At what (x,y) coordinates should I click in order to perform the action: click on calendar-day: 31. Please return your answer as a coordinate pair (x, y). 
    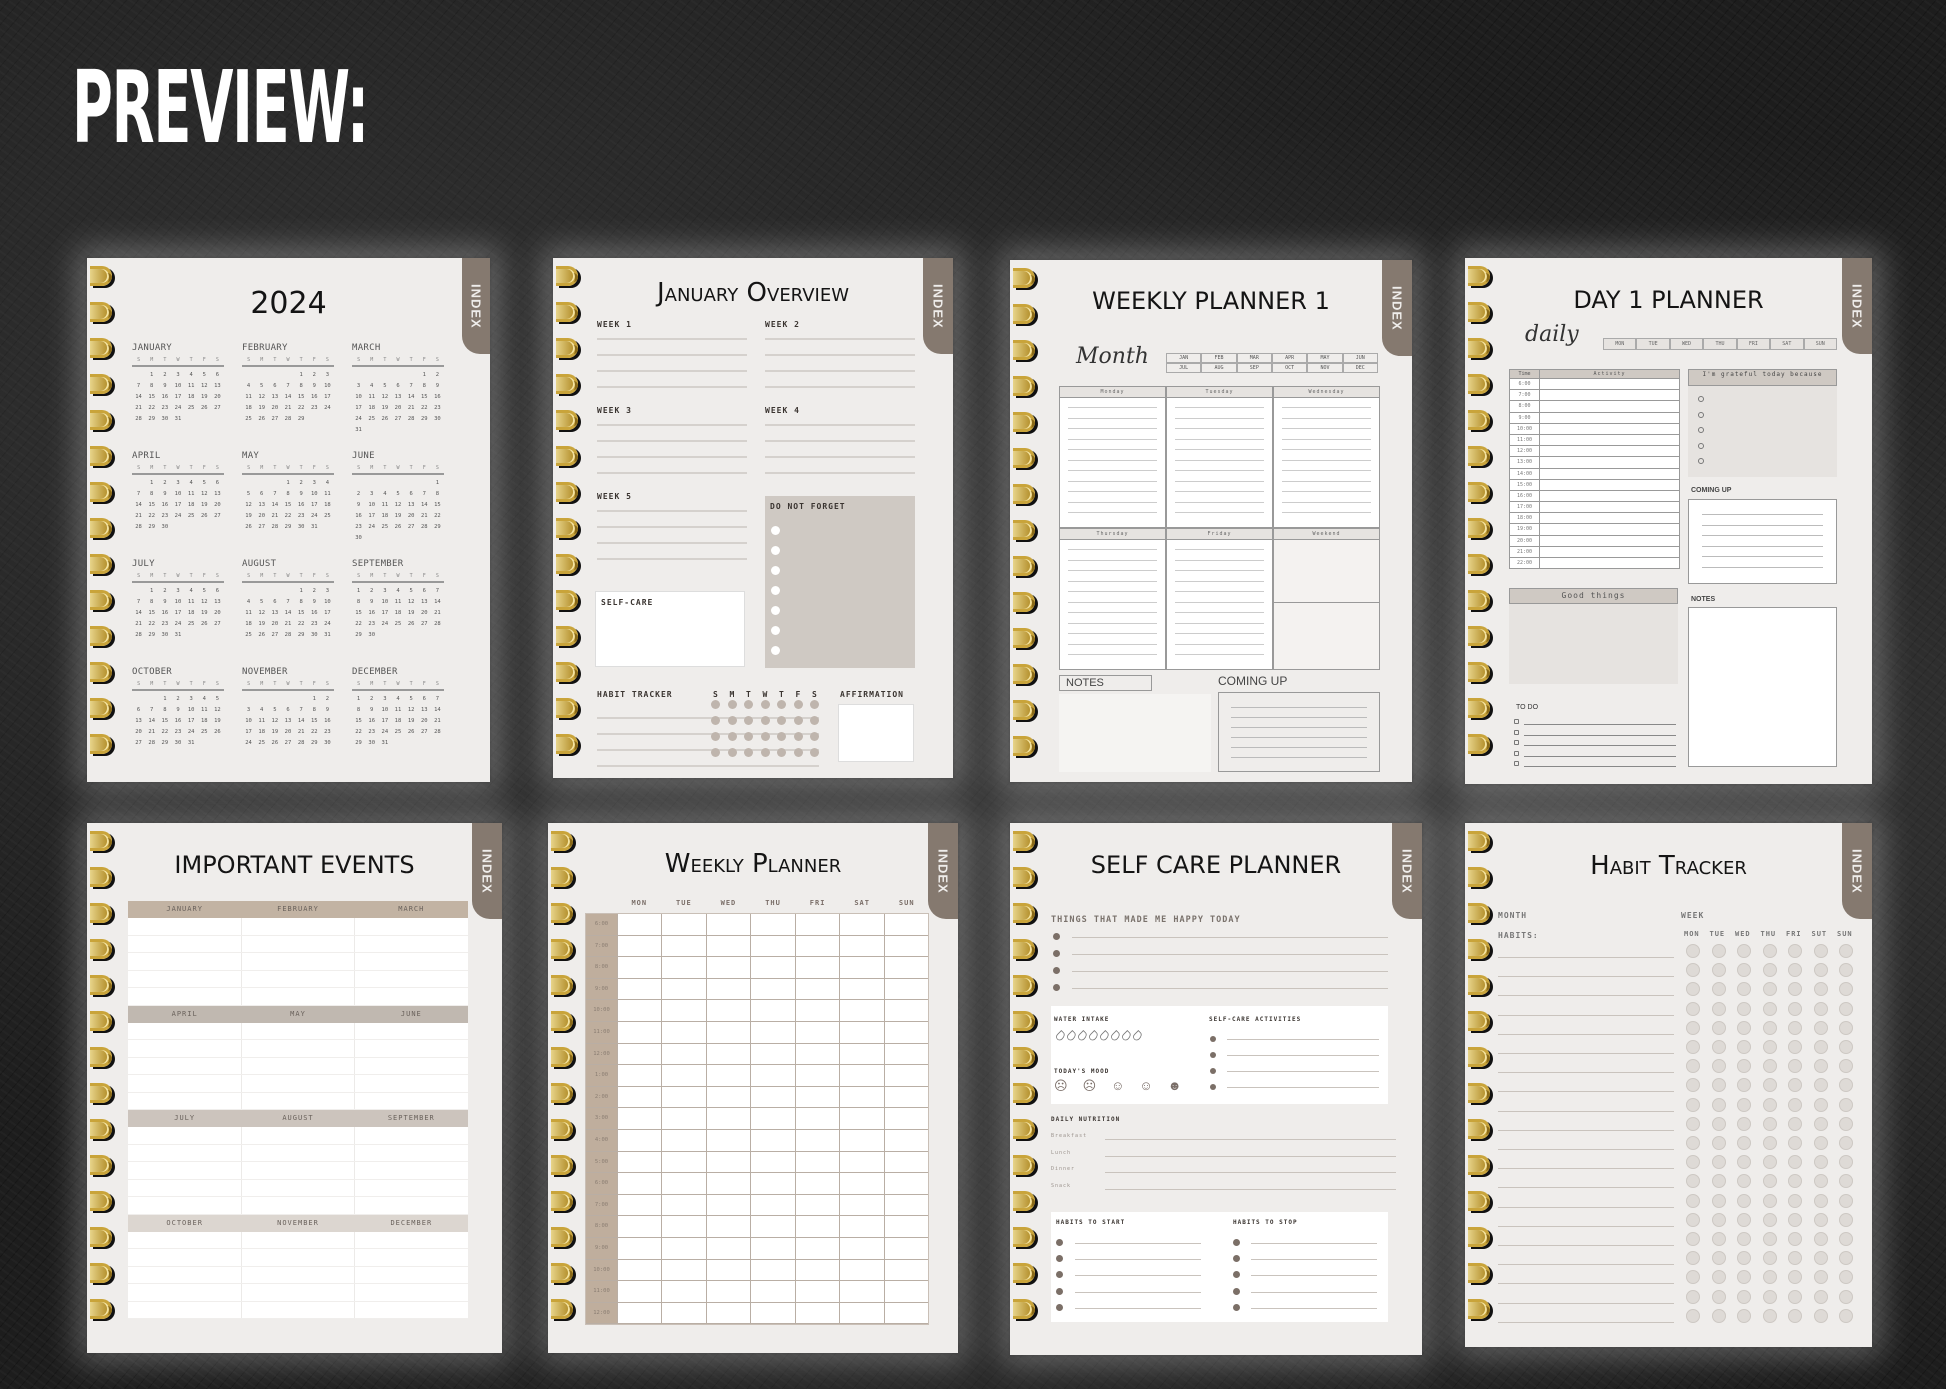
    Looking at the image, I should click on (327, 635).